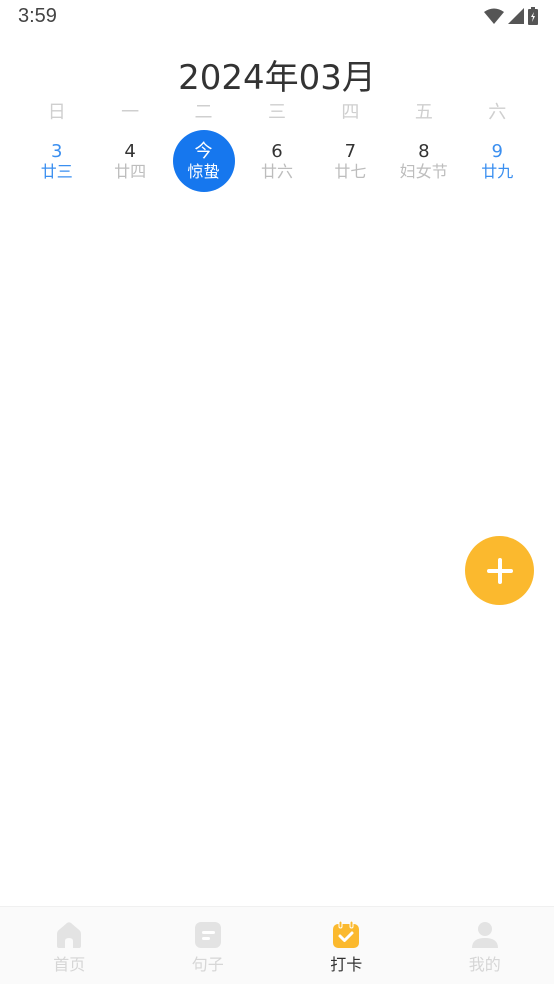 This screenshot has width=554, height=984. What do you see at coordinates (56, 112) in the screenshot?
I see `weekday-label: 日` at bounding box center [56, 112].